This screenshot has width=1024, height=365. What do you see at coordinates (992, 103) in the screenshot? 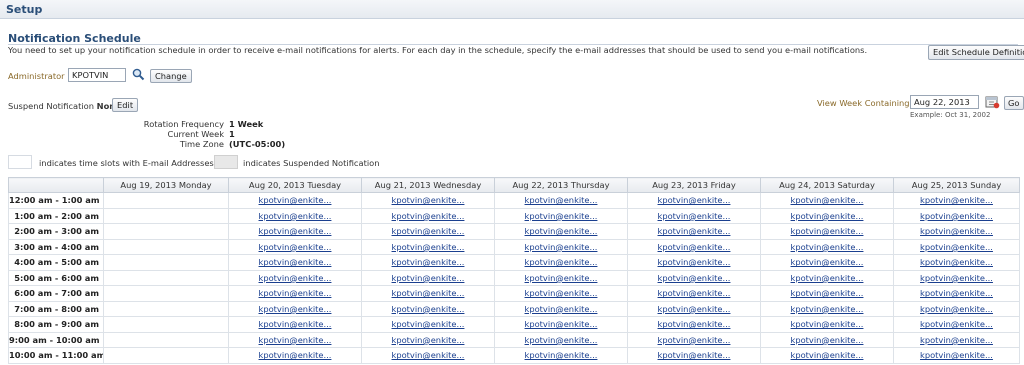
I see `calendar-icon` at bounding box center [992, 103].